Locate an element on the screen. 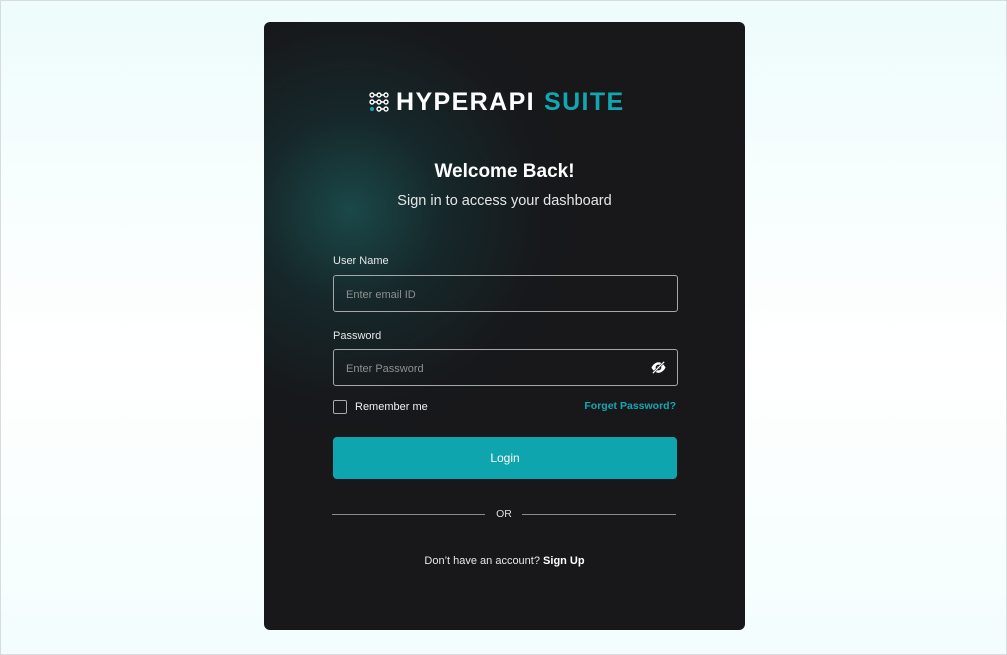  remember-me: Remember me is located at coordinates (380, 407).